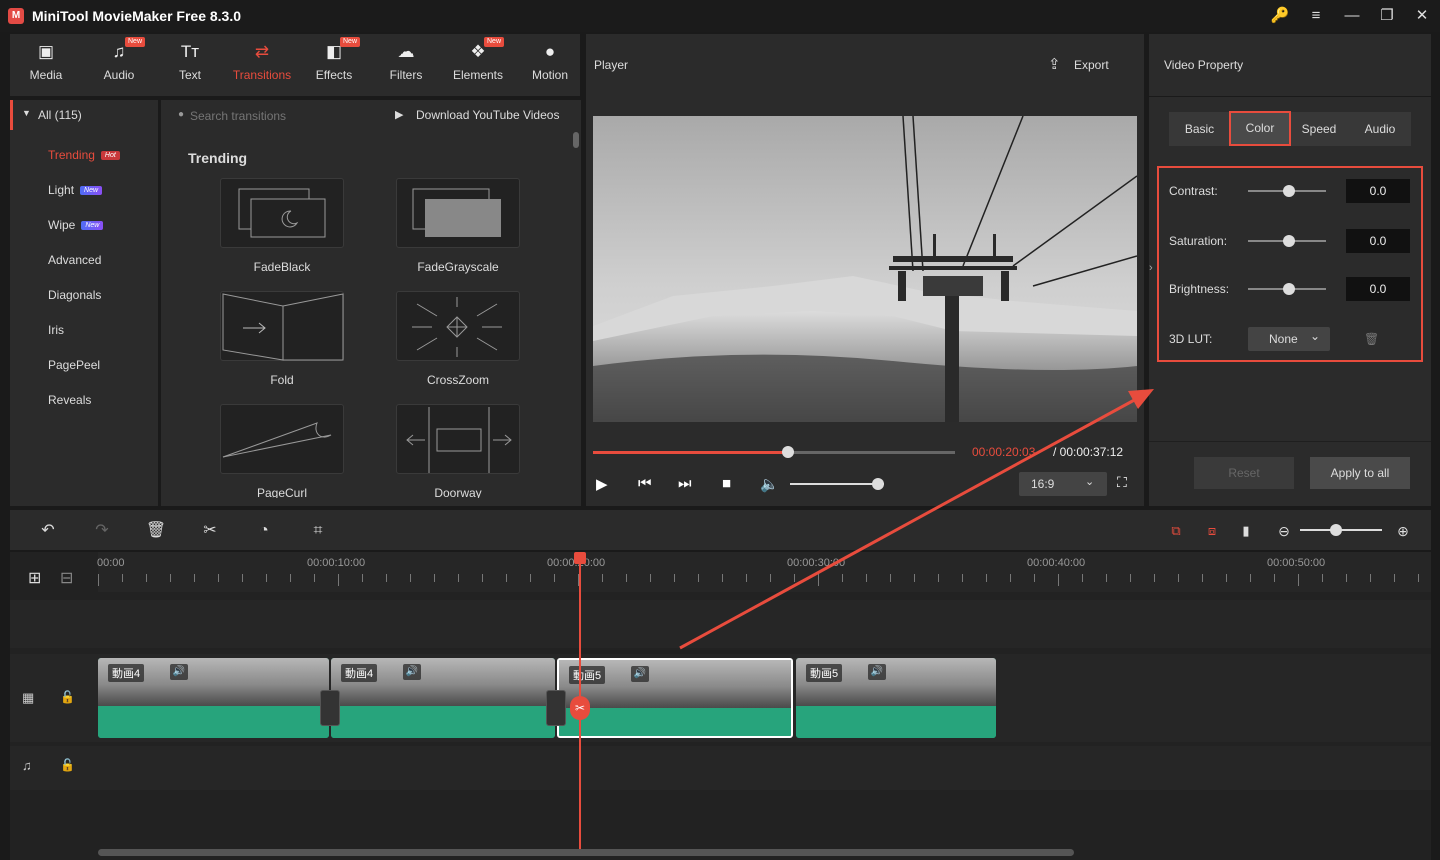  I want to click on timeline-ruler, so click(764, 572).